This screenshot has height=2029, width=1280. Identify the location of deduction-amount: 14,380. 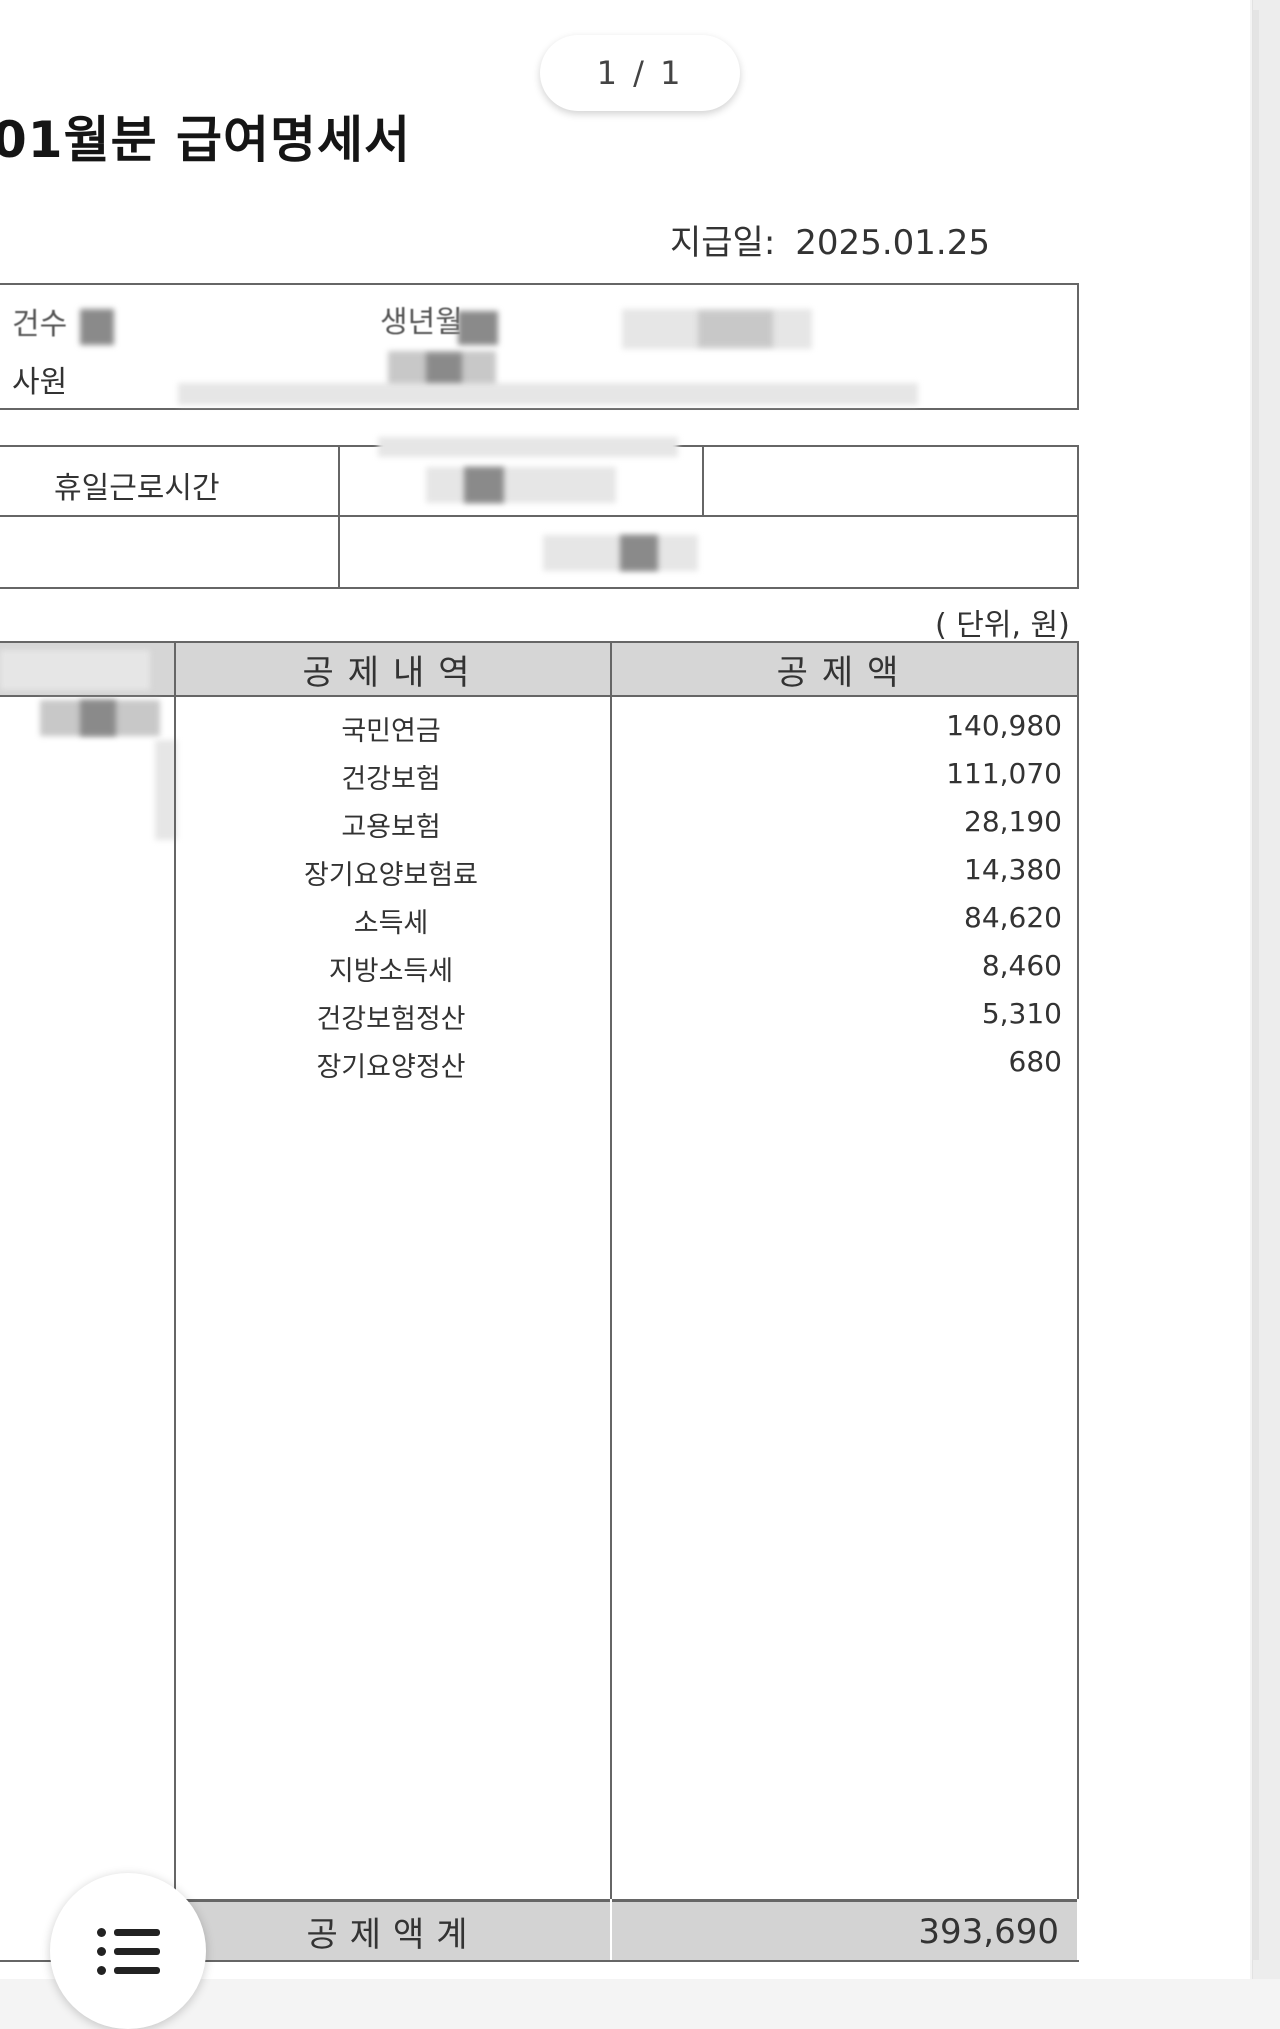
(1013, 869).